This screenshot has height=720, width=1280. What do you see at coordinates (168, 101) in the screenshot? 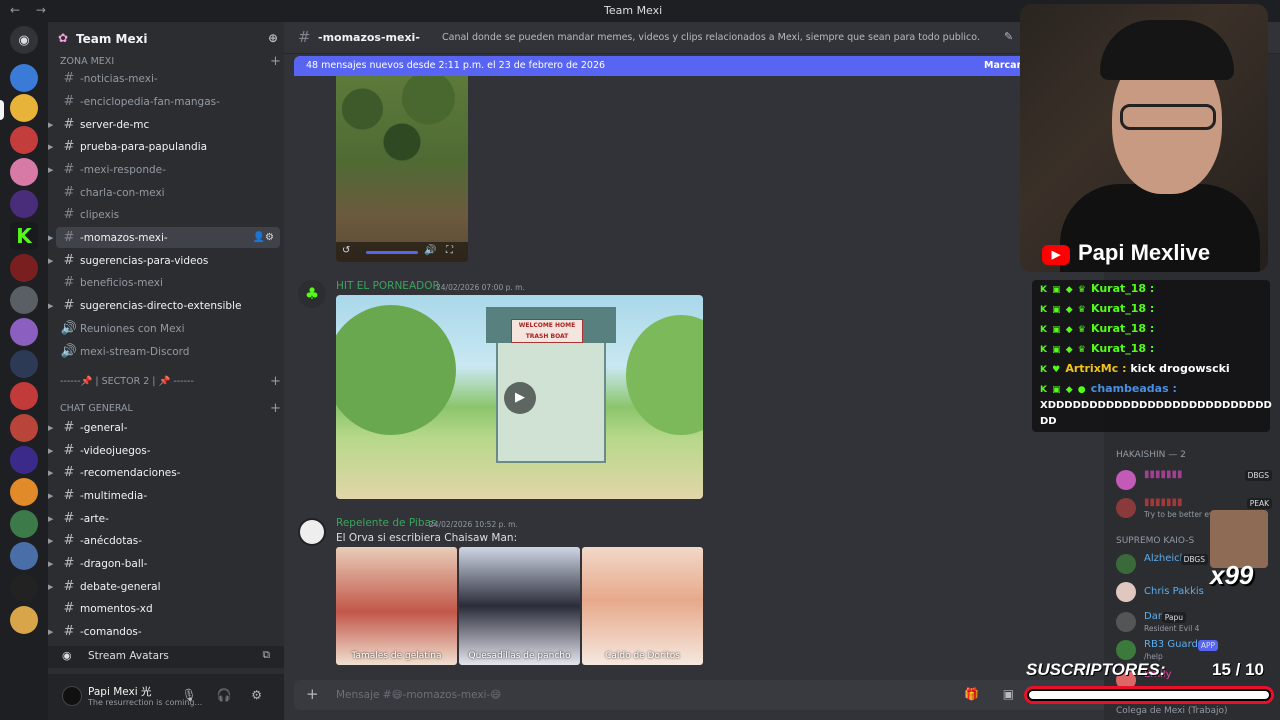
I see `channel-enciclopedia: # -enciclopedia-fan-mangas-` at bounding box center [168, 101].